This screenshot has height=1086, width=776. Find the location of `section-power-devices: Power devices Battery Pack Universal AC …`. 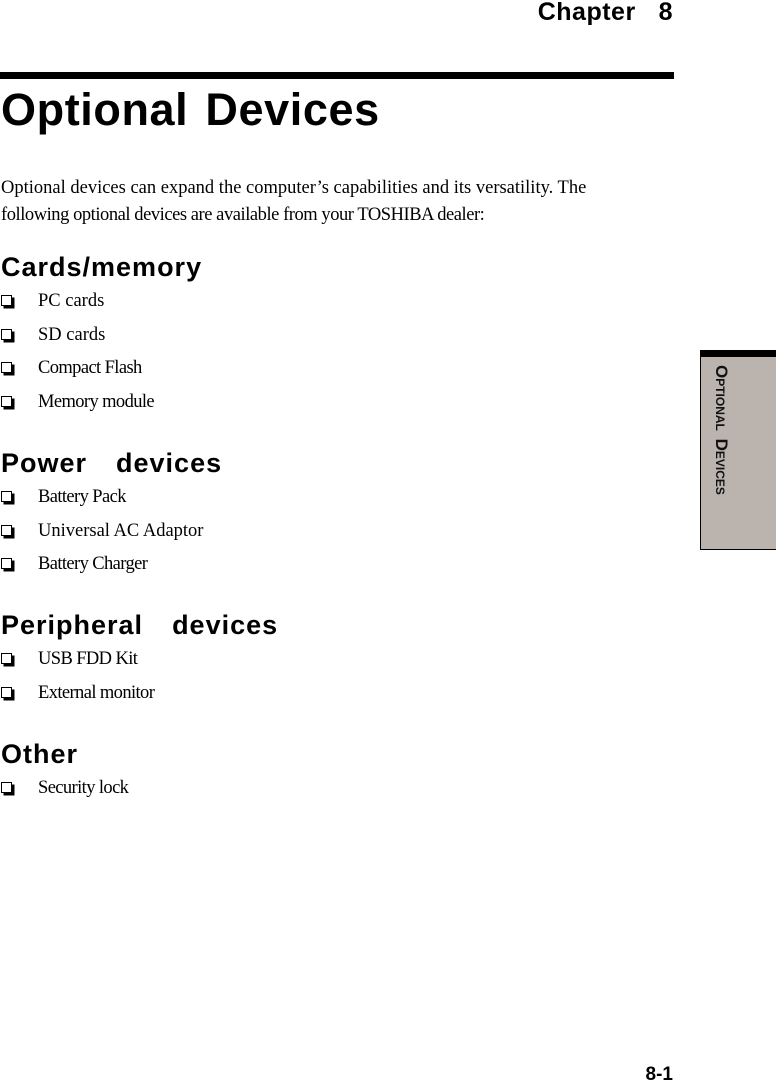

section-power-devices: Power devices Battery Pack Universal AC … is located at coordinates (111, 514).